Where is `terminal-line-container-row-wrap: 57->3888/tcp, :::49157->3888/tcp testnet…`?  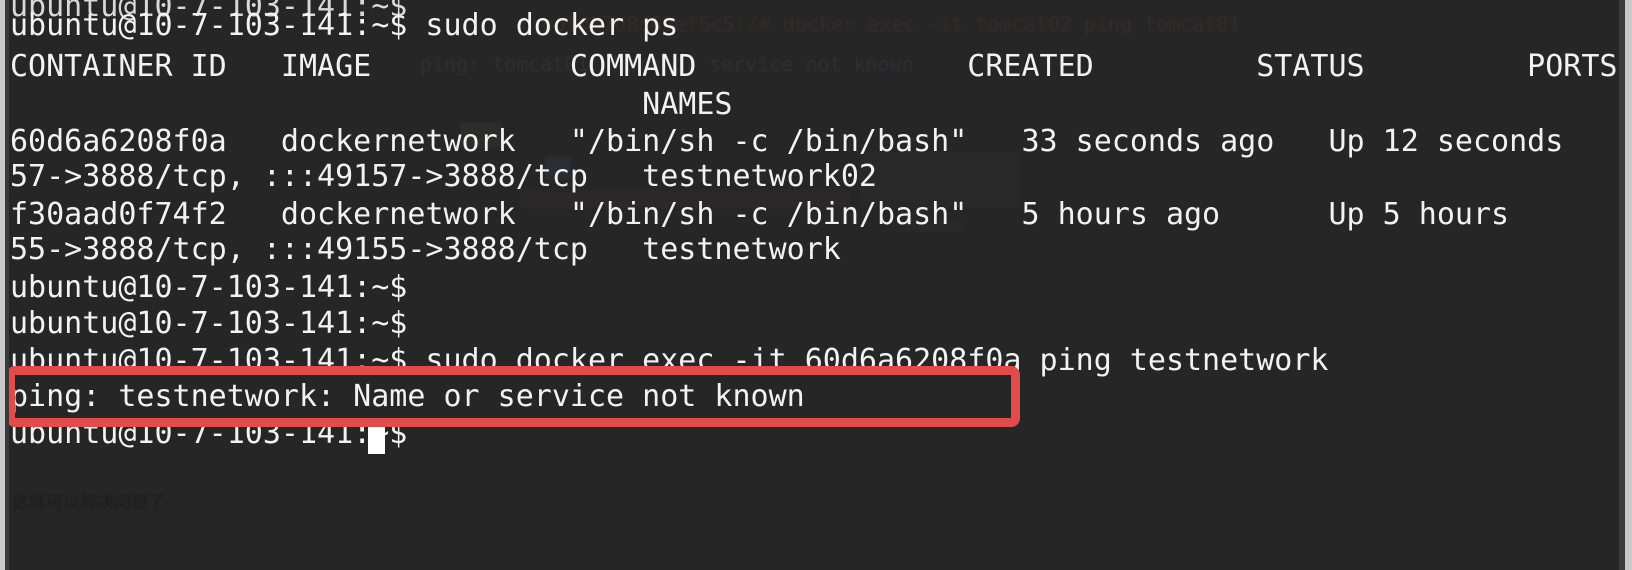
terminal-line-container-row-wrap: 57->3888/tcp, :::49157->3888/tcp testnet… is located at coordinates (443, 176).